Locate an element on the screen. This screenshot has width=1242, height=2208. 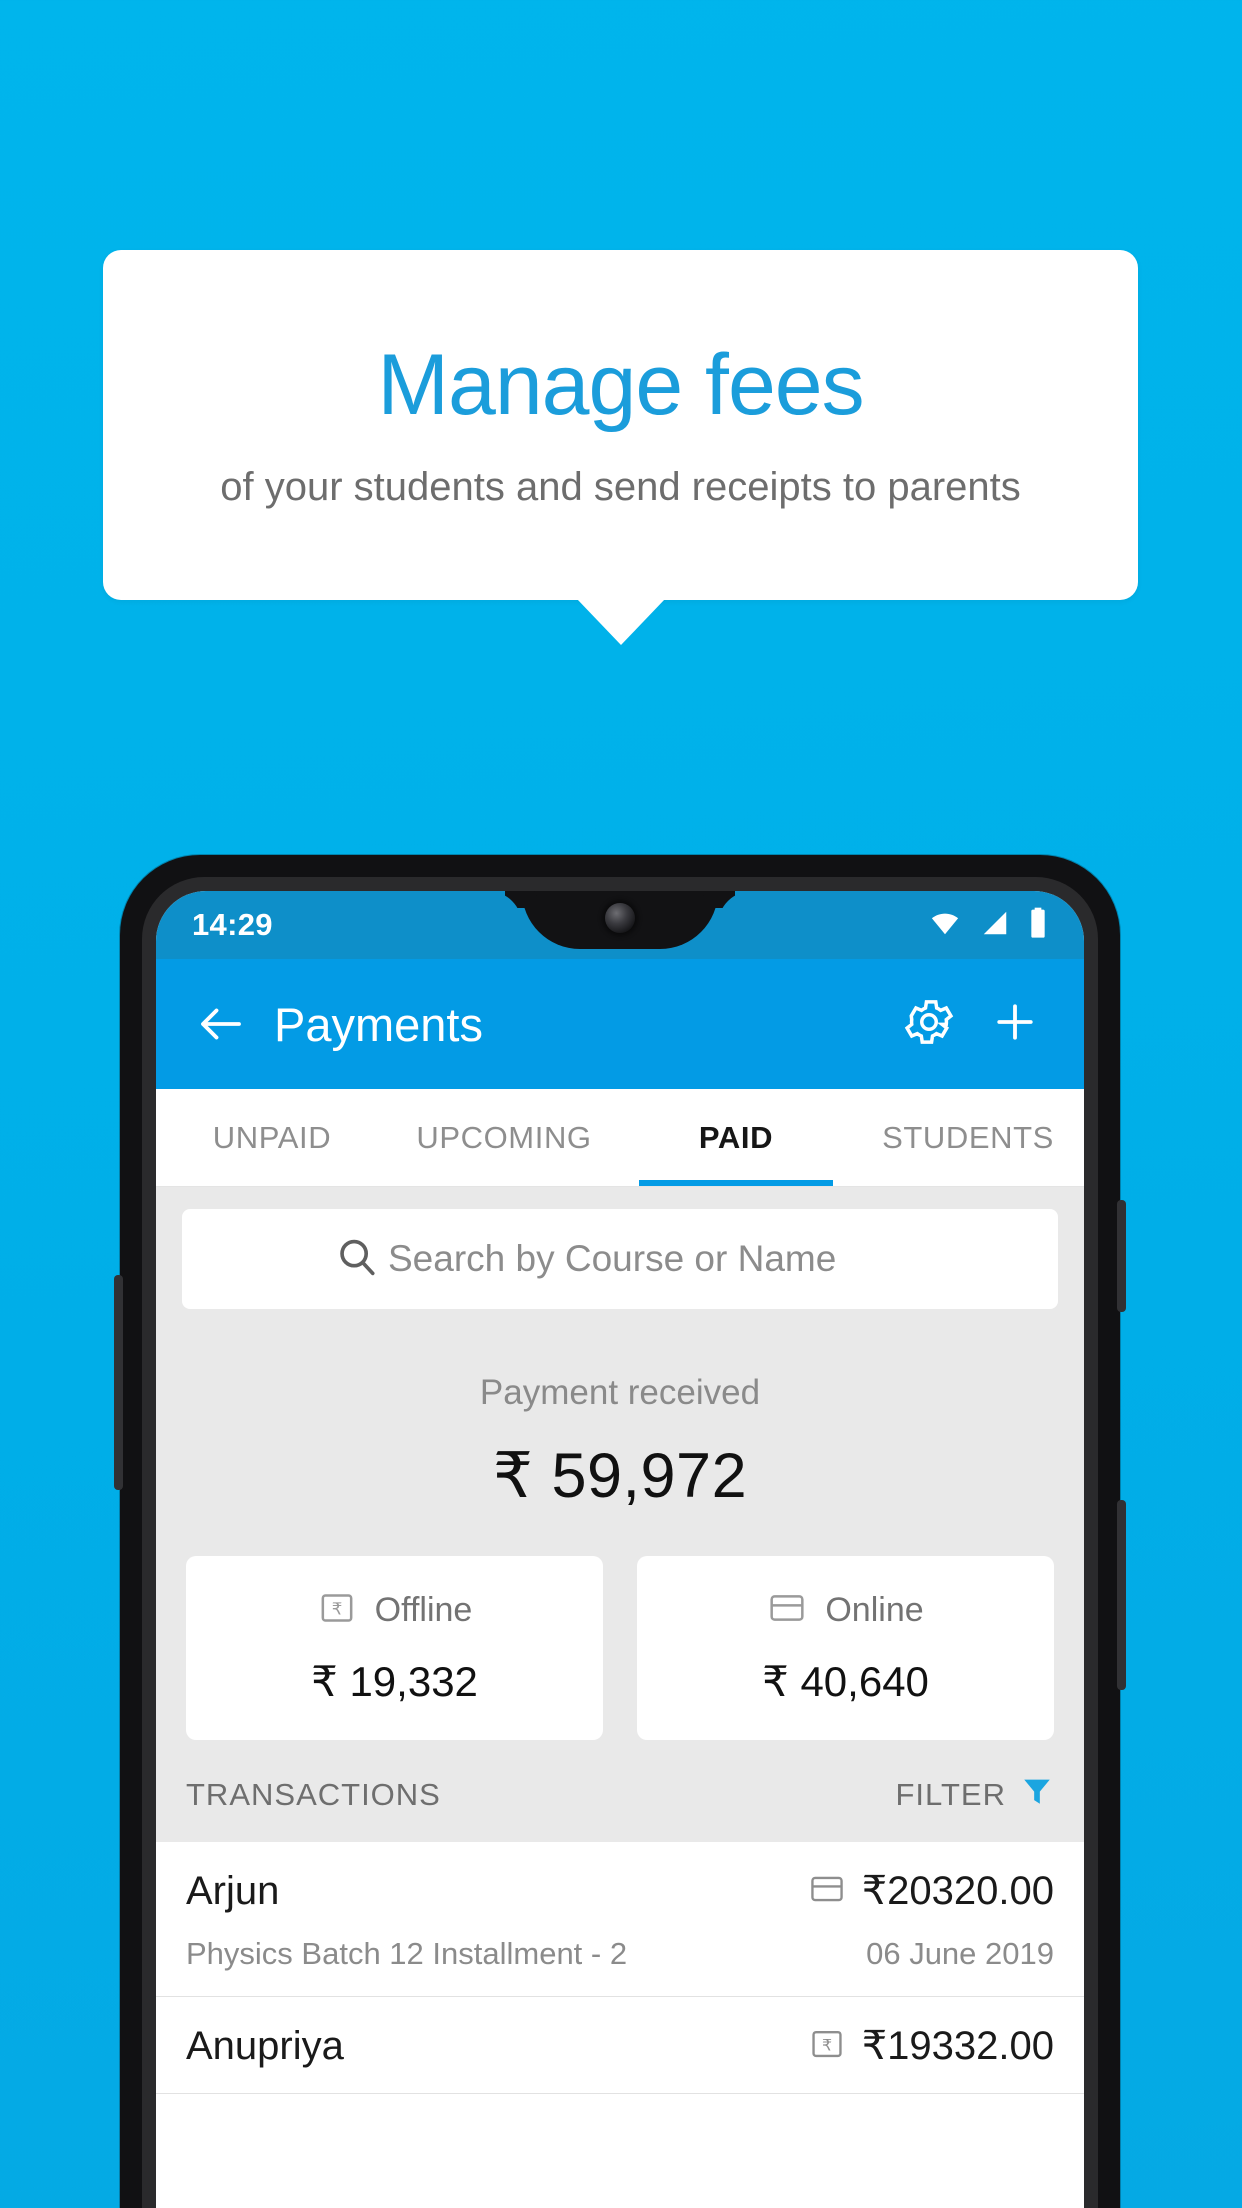
phone-side-button-power is located at coordinates (1121, 1256).